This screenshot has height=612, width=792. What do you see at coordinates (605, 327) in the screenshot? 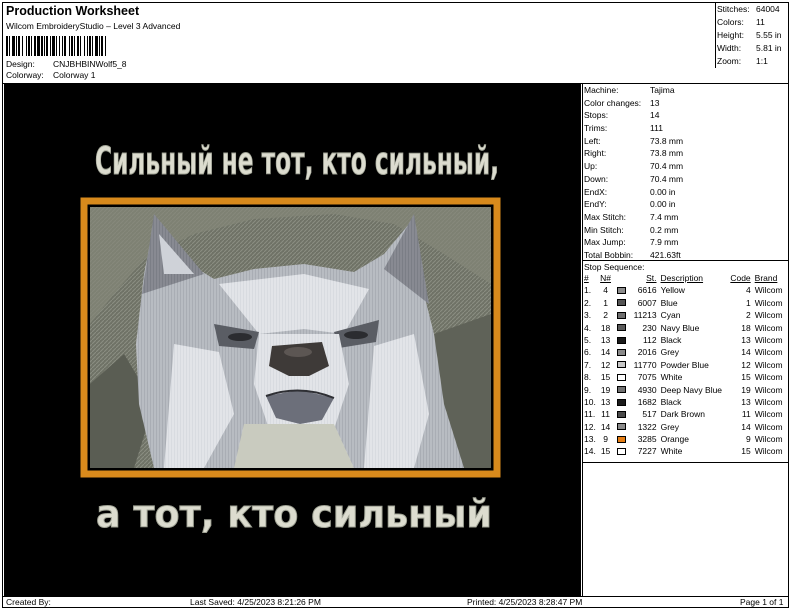
I see `needle-number: 18` at bounding box center [605, 327].